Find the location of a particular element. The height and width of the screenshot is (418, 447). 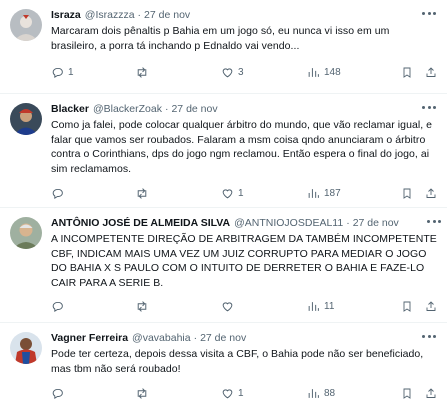

views-button: 88 is located at coordinates (349, 393).